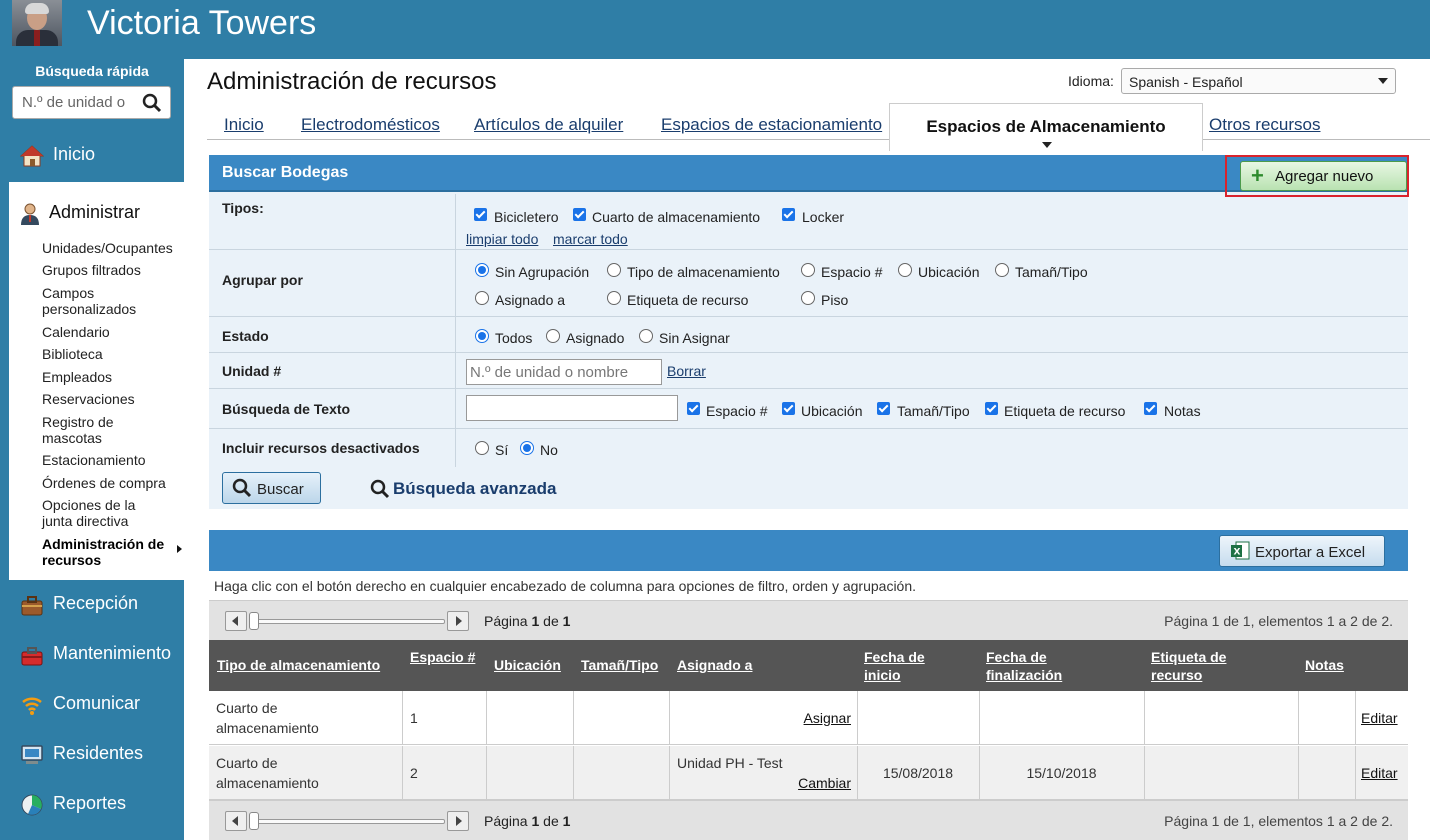 The height and width of the screenshot is (840, 1430). I want to click on nav-reportes: Reportes, so click(92, 805).